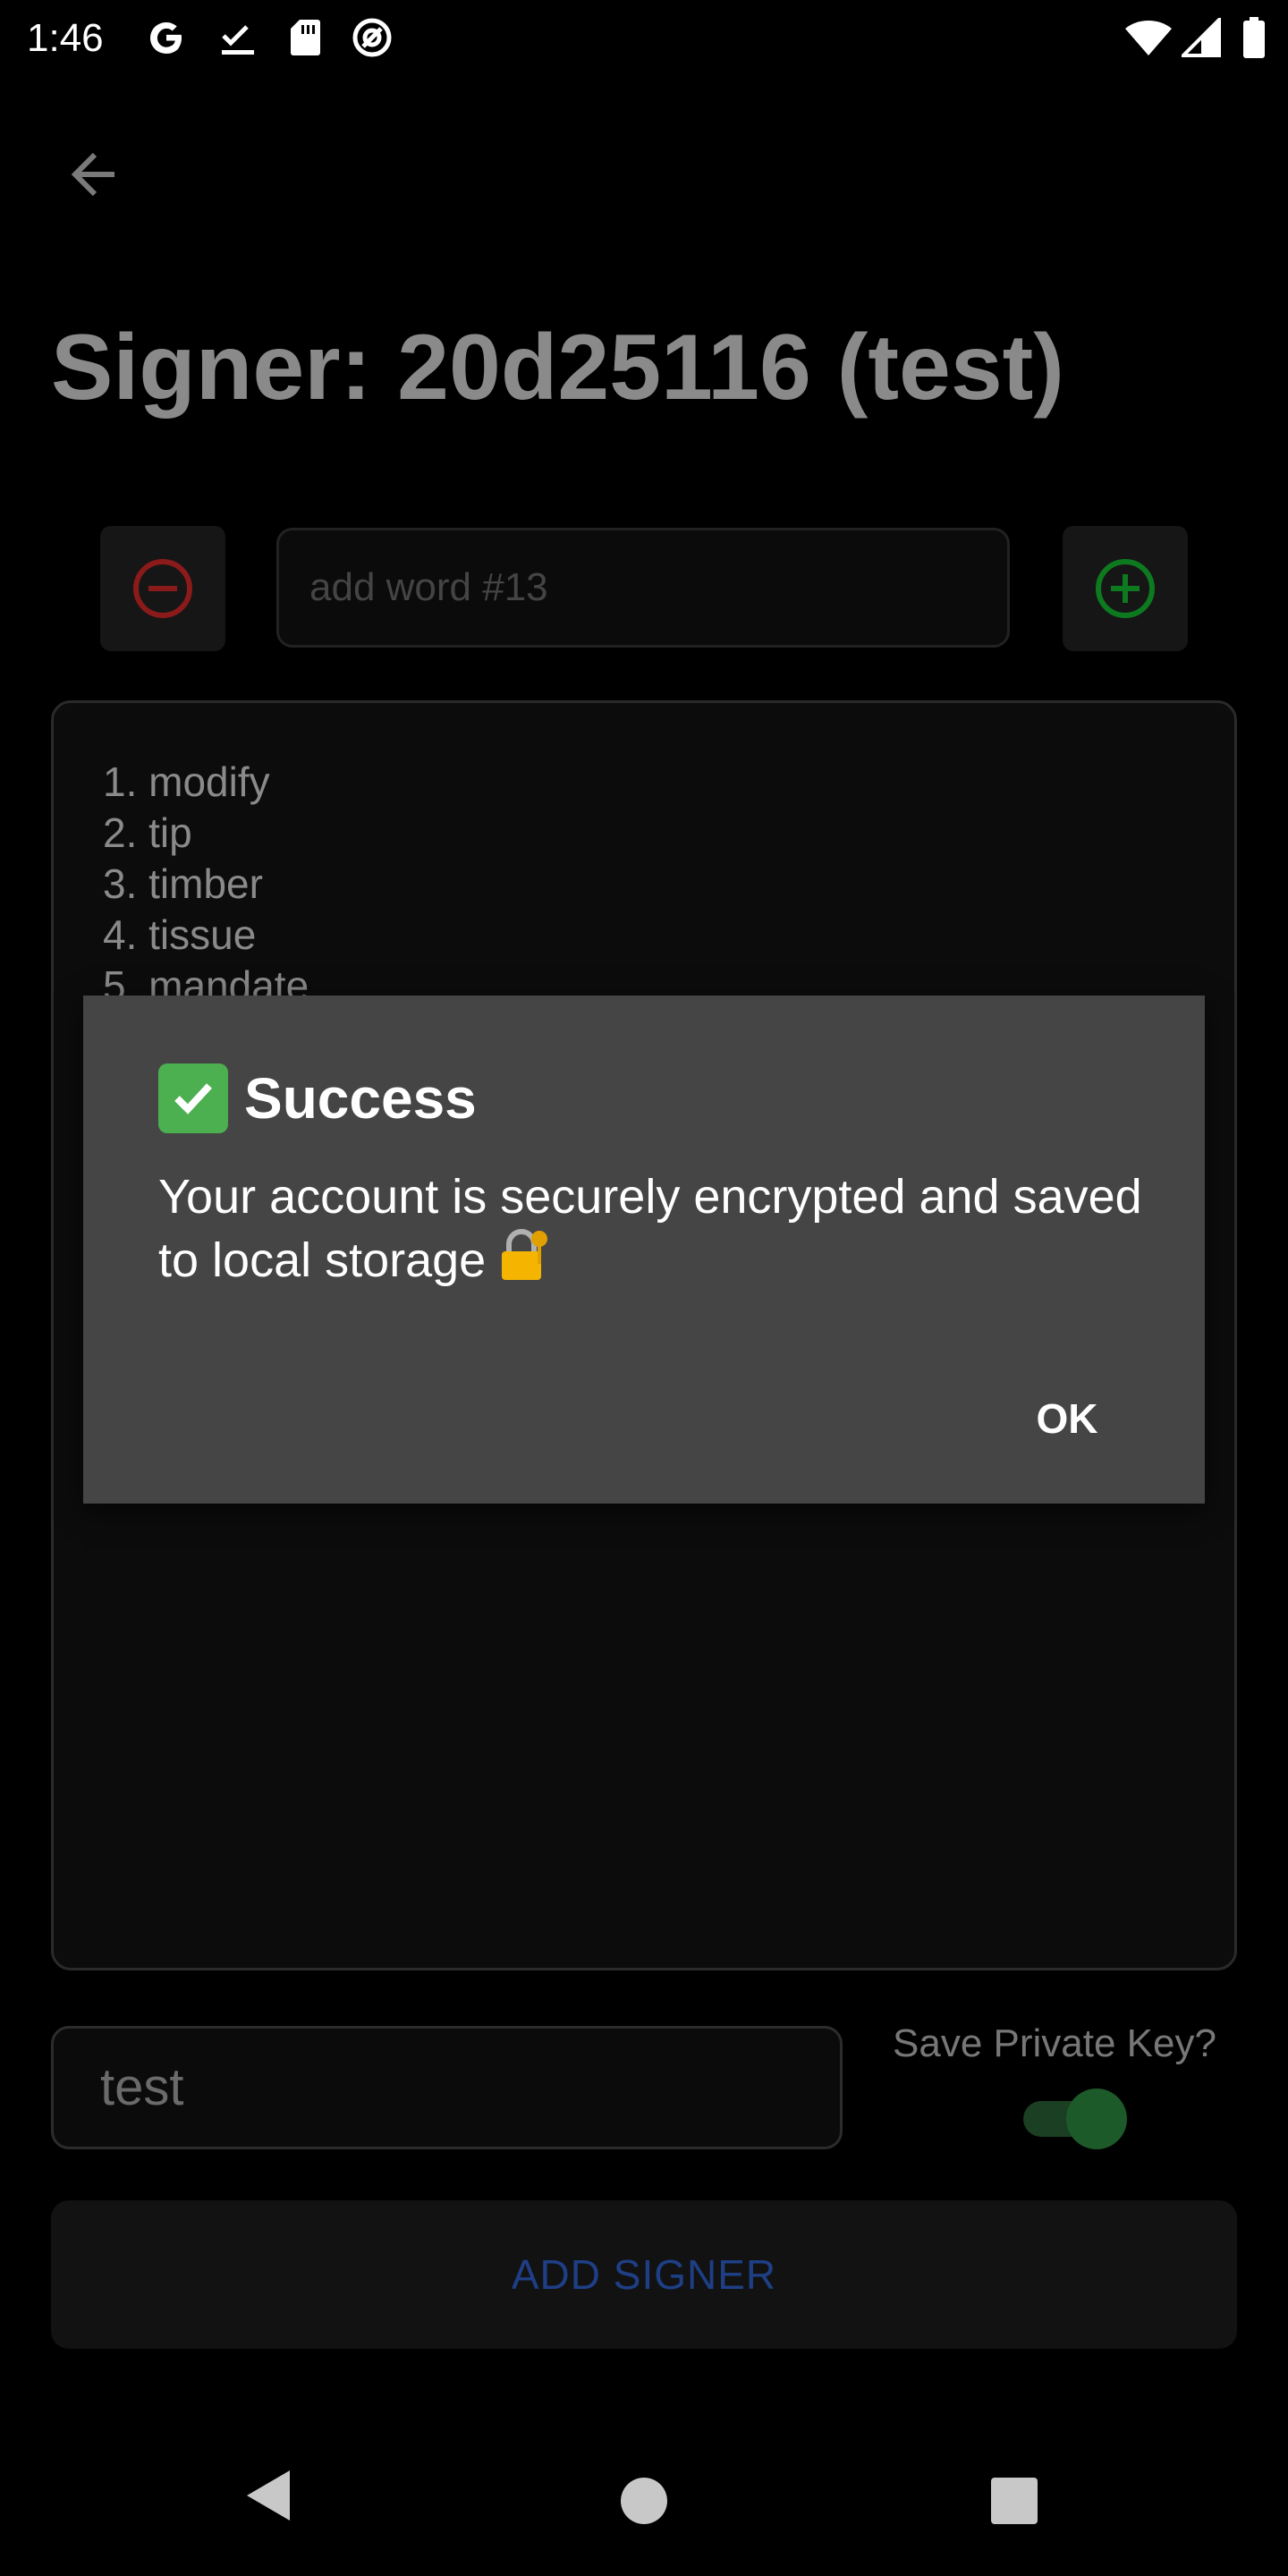 The image size is (1288, 2576). Describe the element at coordinates (557, 367) in the screenshot. I see `page-title: Signer: 20d25116 (test)` at that location.